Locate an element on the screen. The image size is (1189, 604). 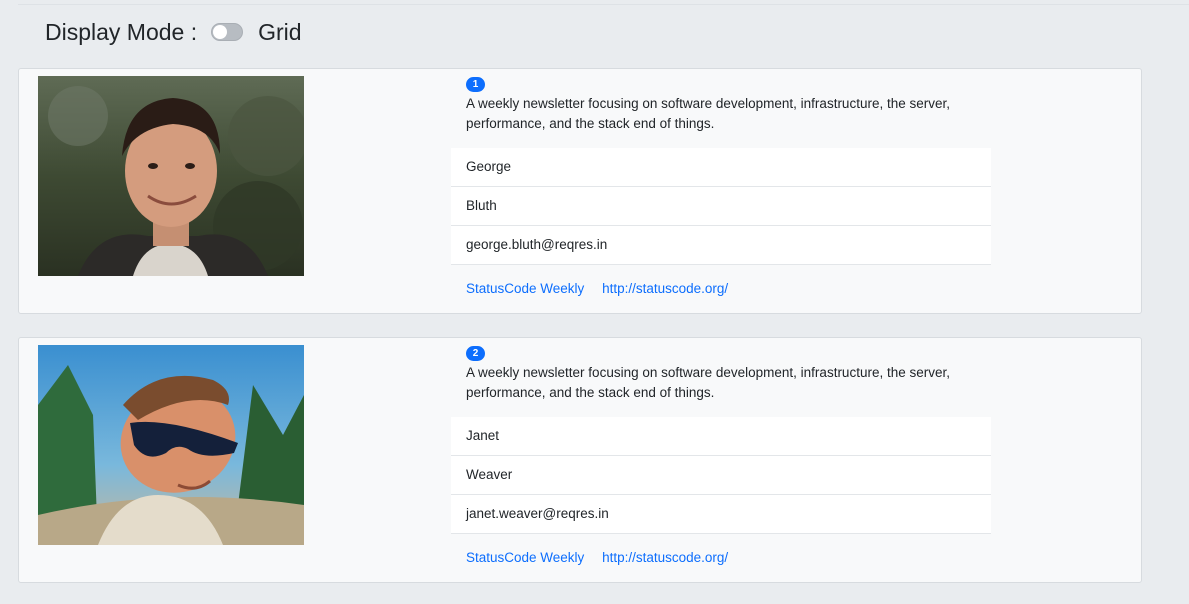
user-index-badge: 1 is located at coordinates (475, 84).